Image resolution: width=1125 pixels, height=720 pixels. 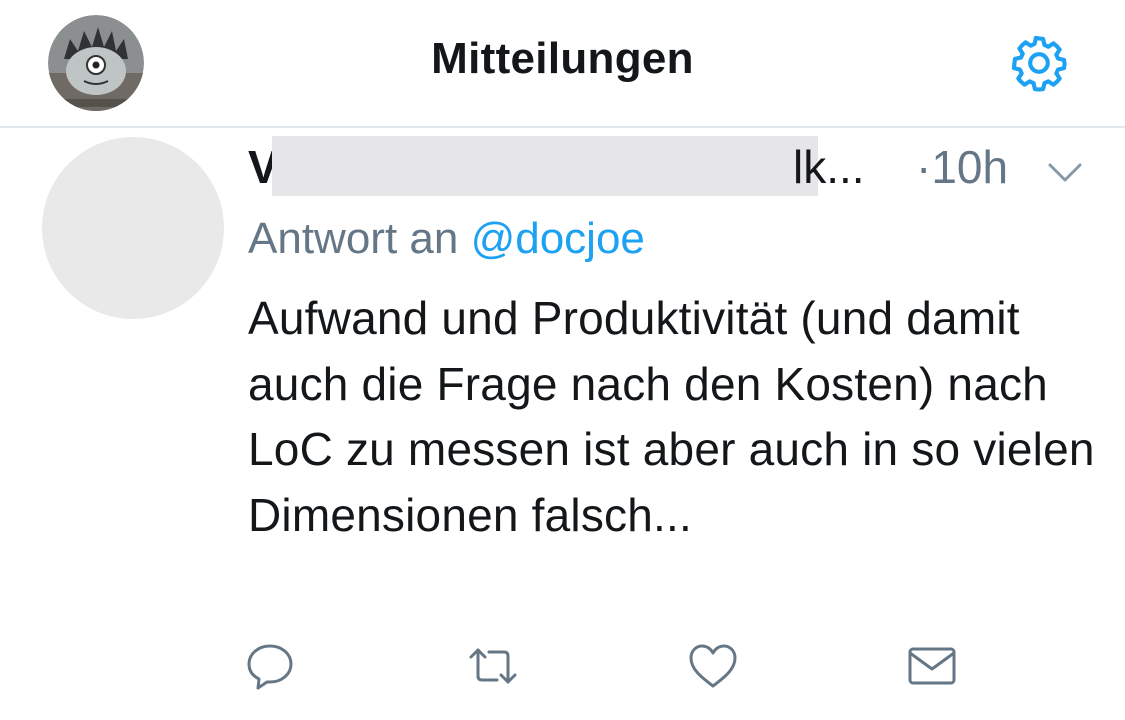 What do you see at coordinates (133, 228) in the screenshot?
I see `tweet-author-avatar` at bounding box center [133, 228].